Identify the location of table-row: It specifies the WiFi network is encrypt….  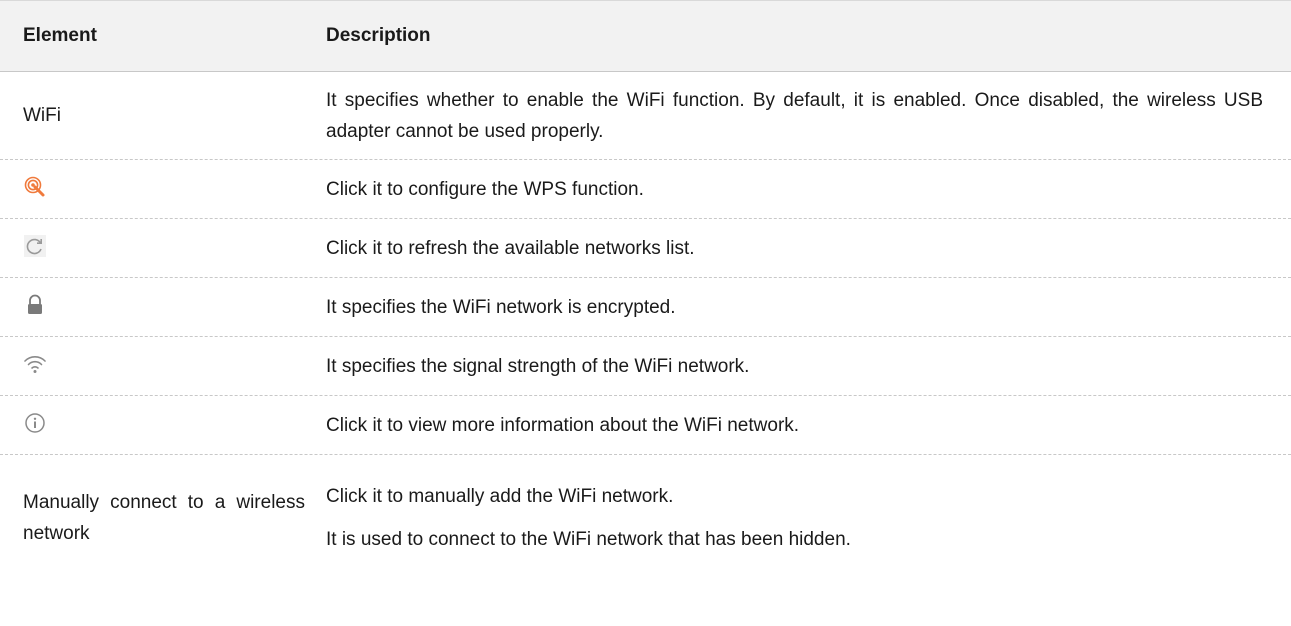
(645, 307).